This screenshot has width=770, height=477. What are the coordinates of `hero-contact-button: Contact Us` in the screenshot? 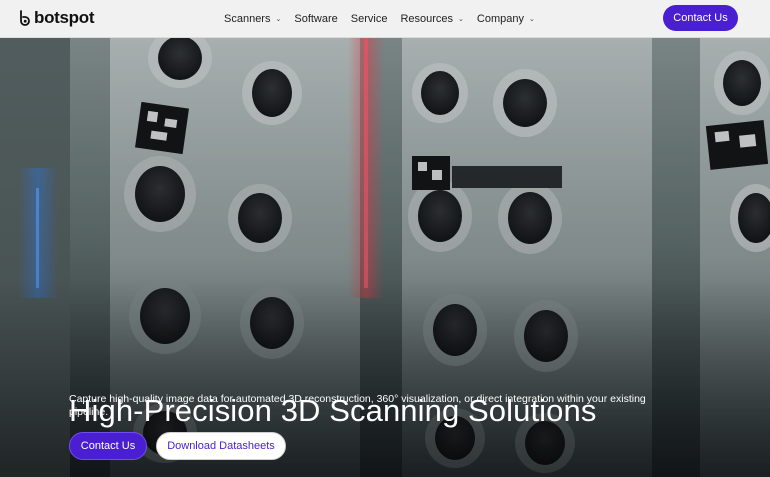 It's located at (108, 446).